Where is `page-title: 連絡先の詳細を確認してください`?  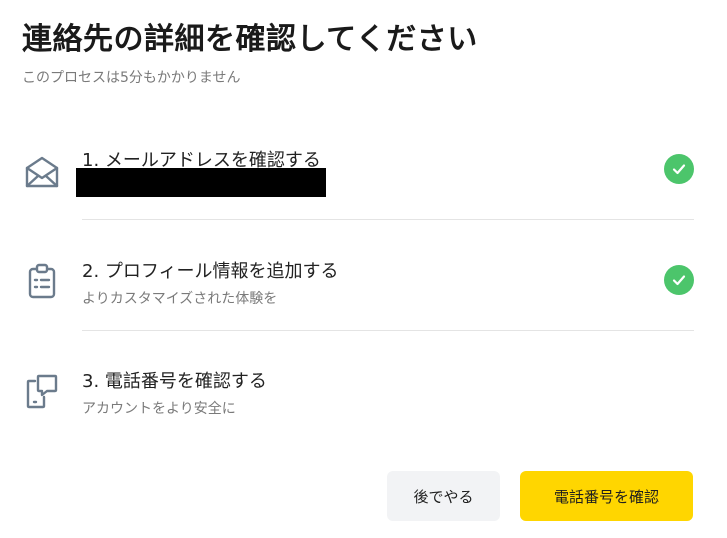 page-title: 連絡先の詳細を確認してください is located at coordinates (250, 39).